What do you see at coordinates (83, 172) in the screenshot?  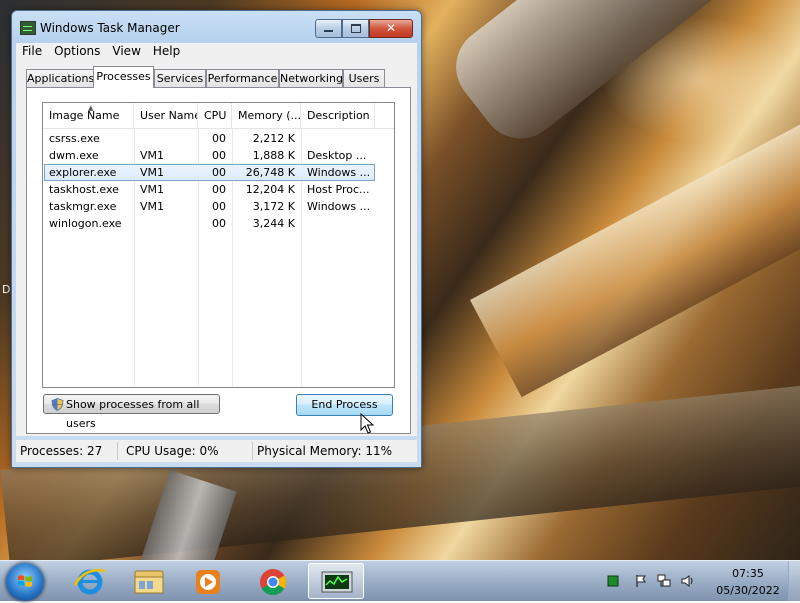 I see `process-image-cell: explorer.exe` at bounding box center [83, 172].